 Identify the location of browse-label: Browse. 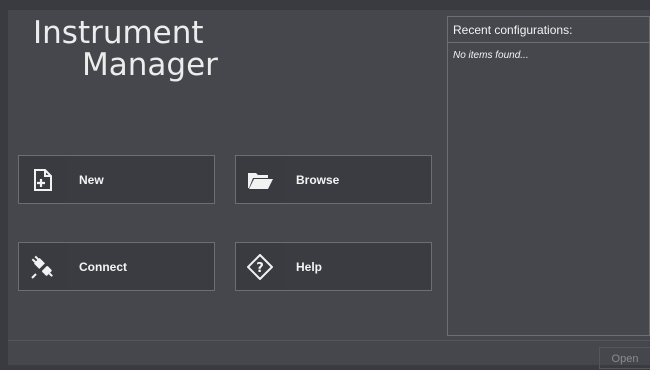
(318, 179).